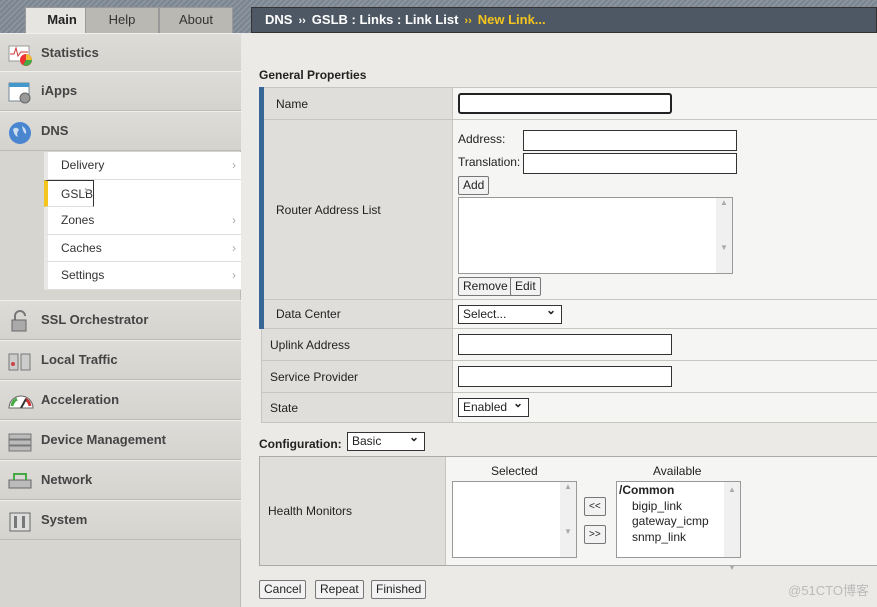 This screenshot has width=877, height=607. Describe the element at coordinates (679, 538) in the screenshot. I see `monitor-option: snmp_link` at that location.